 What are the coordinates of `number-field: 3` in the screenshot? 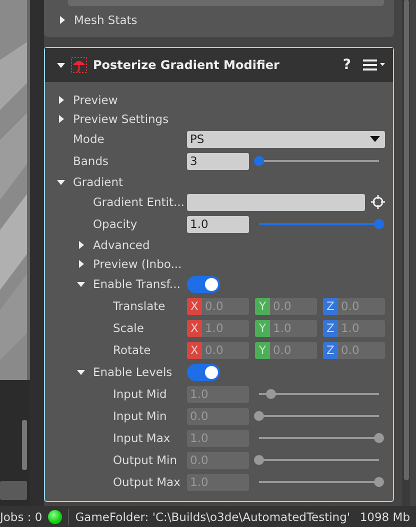 It's located at (218, 161).